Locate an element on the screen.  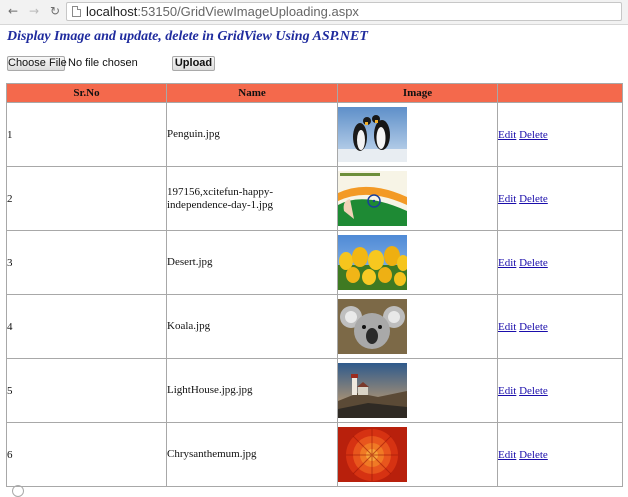
cell-srno: 1 is located at coordinates (86, 134).